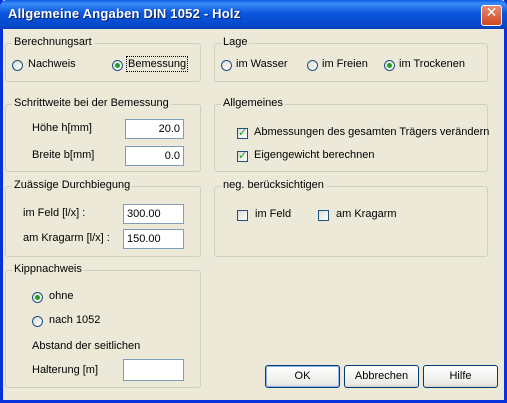 The image size is (507, 403). What do you see at coordinates (381, 376) in the screenshot?
I see `abbrechen-button: Abbrechen` at bounding box center [381, 376].